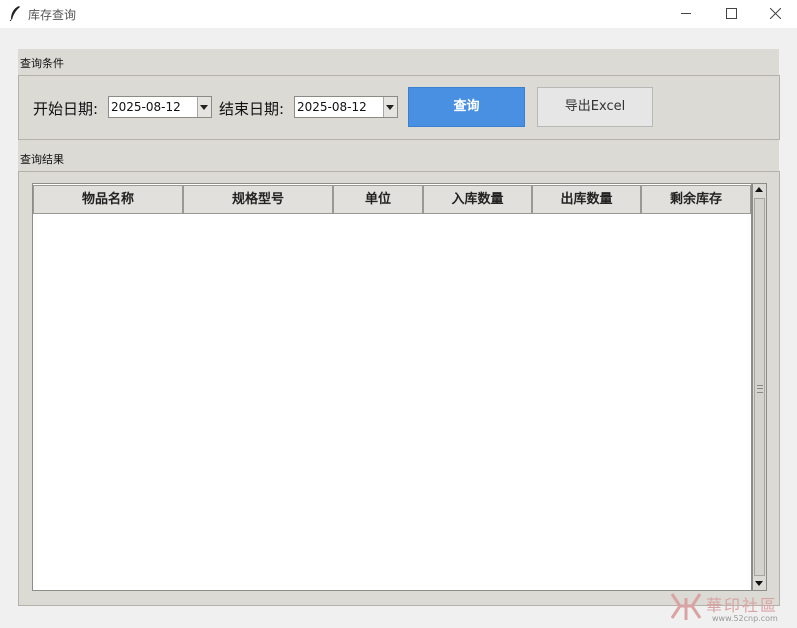 The height and width of the screenshot is (628, 797). What do you see at coordinates (686, 14) in the screenshot?
I see `minimize-button` at bounding box center [686, 14].